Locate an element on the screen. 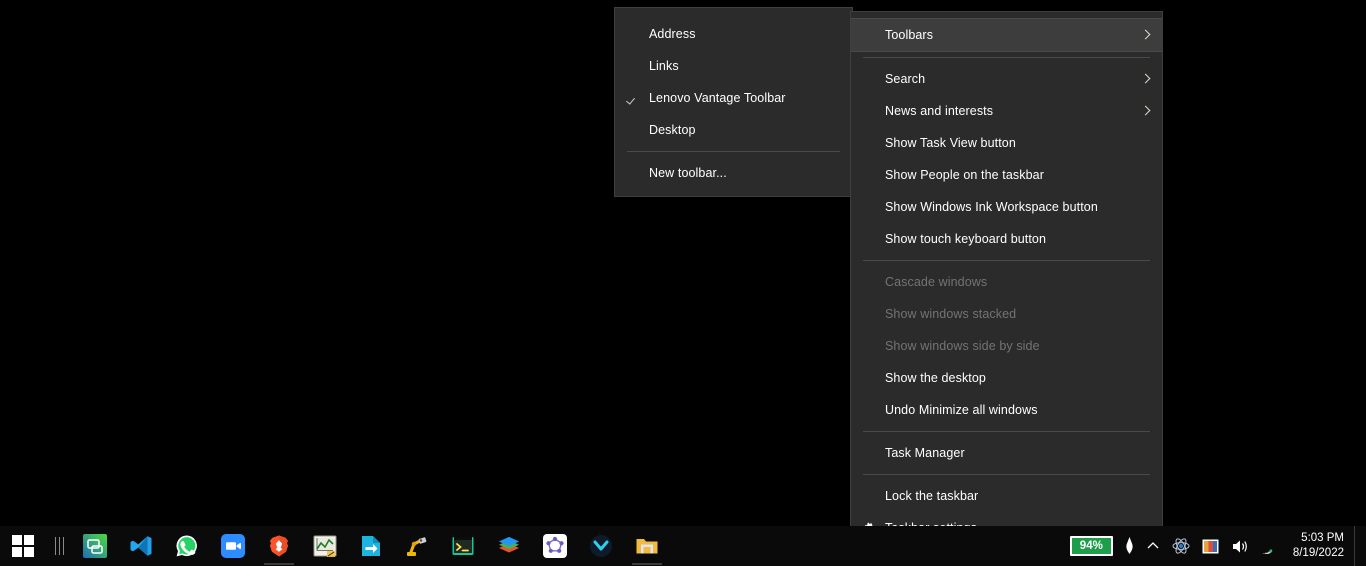 This screenshot has height=566, width=1366. speaker-icon is located at coordinates (1239, 546).